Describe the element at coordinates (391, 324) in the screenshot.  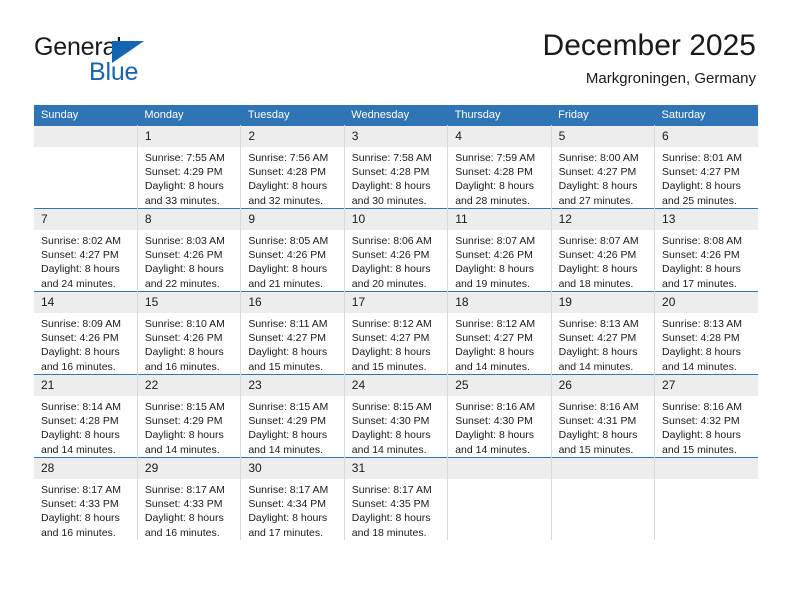
I see `sunrise-time: Sunrise: 8:12 AM` at that location.